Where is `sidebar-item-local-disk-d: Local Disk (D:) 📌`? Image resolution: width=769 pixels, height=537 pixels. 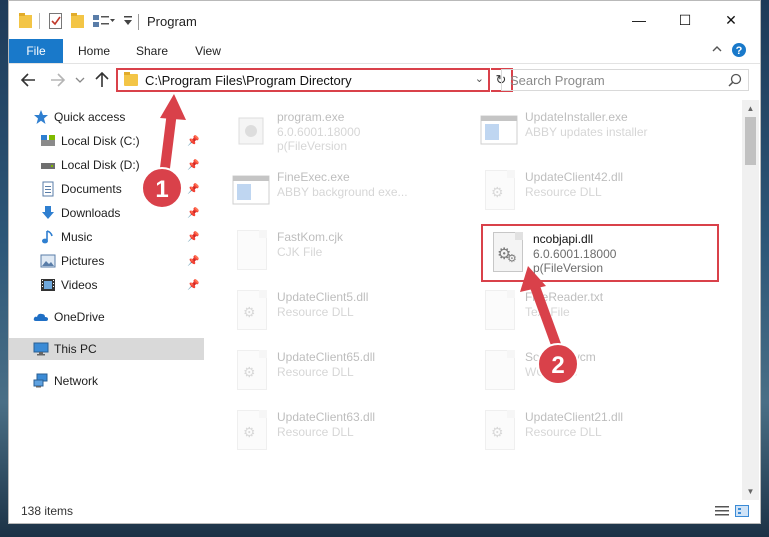
sidebar-item-local-disk-d: Local Disk (D:) 📌 is located at coordinates (106, 165).